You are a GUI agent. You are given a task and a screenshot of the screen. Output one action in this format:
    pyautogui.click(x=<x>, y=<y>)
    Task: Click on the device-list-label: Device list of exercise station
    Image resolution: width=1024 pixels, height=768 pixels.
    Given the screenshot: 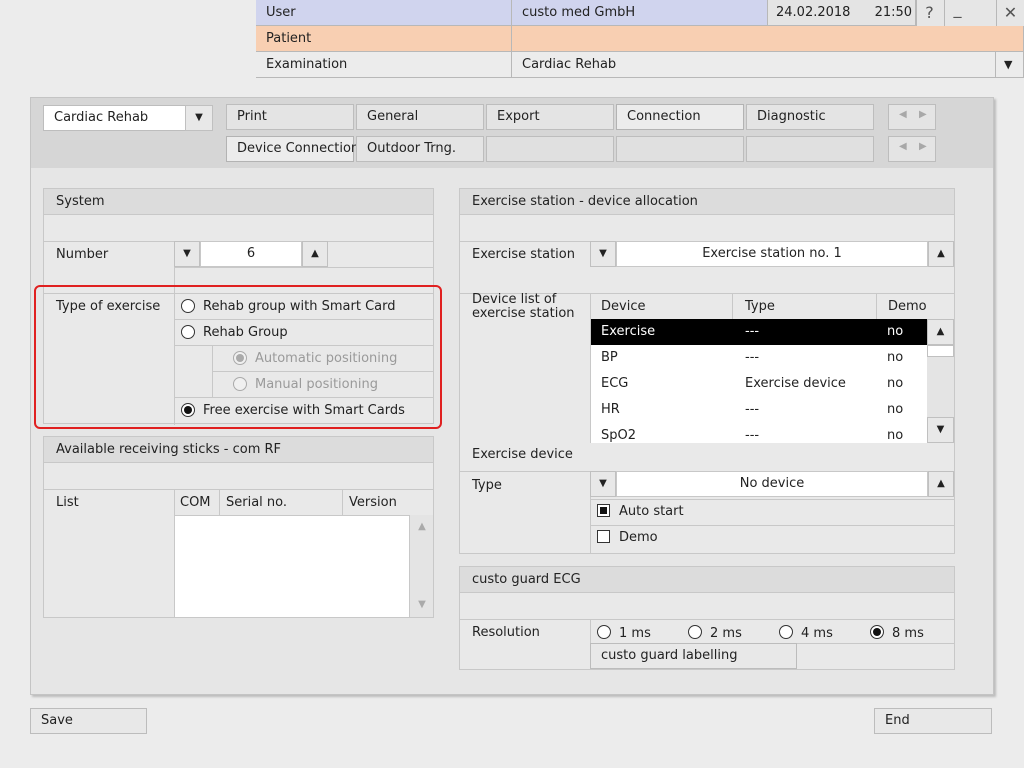 What is the action you would take?
    pyautogui.click(x=523, y=306)
    